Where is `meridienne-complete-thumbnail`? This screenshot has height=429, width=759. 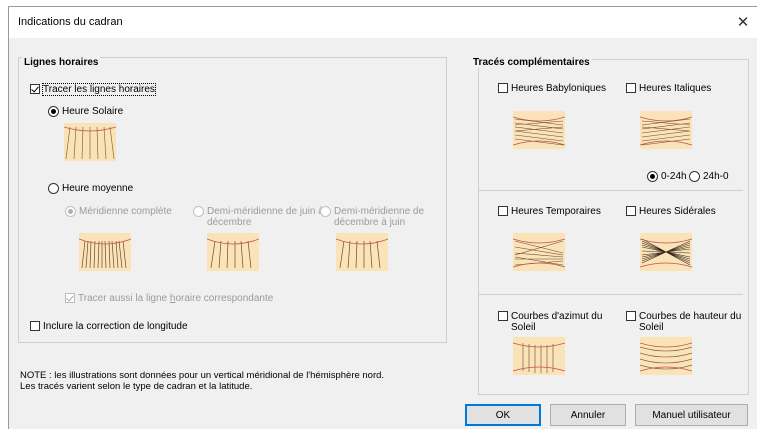 meridienne-complete-thumbnail is located at coordinates (105, 252).